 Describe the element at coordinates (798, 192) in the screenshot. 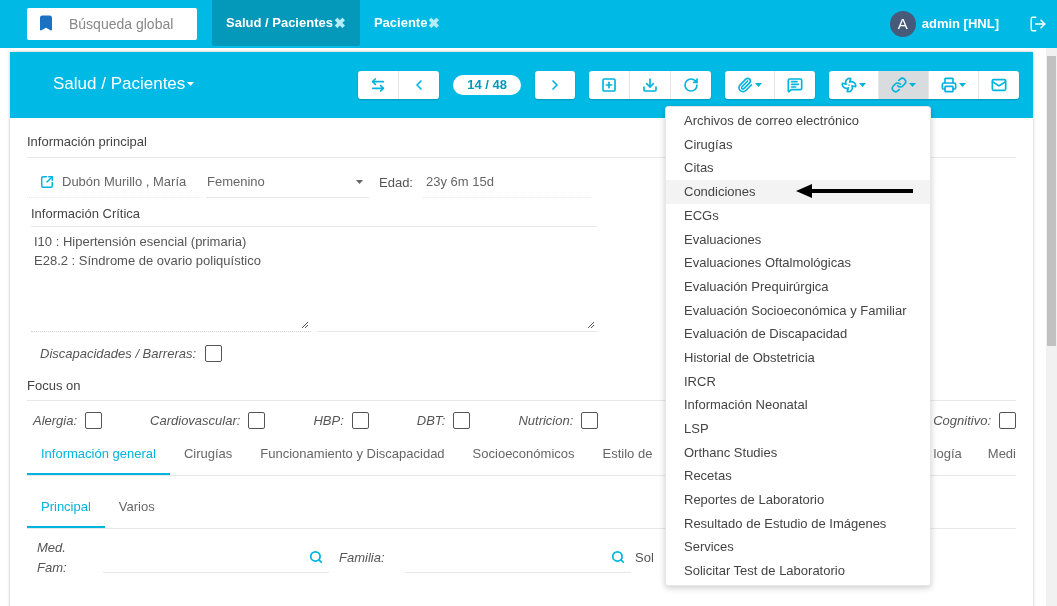

I see `menu-item: Condiciones` at that location.